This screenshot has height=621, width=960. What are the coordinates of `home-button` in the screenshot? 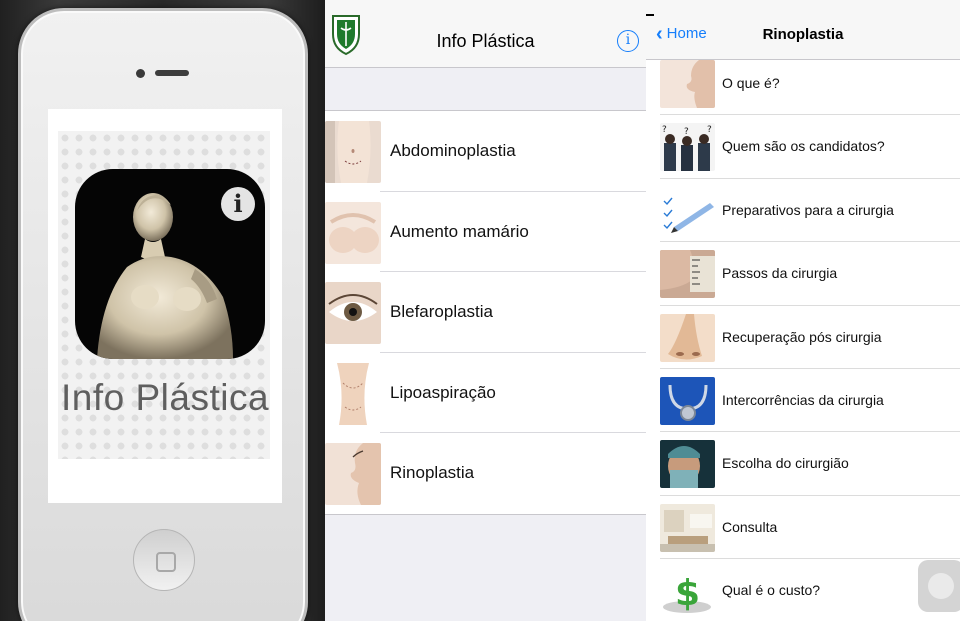 It's located at (164, 560).